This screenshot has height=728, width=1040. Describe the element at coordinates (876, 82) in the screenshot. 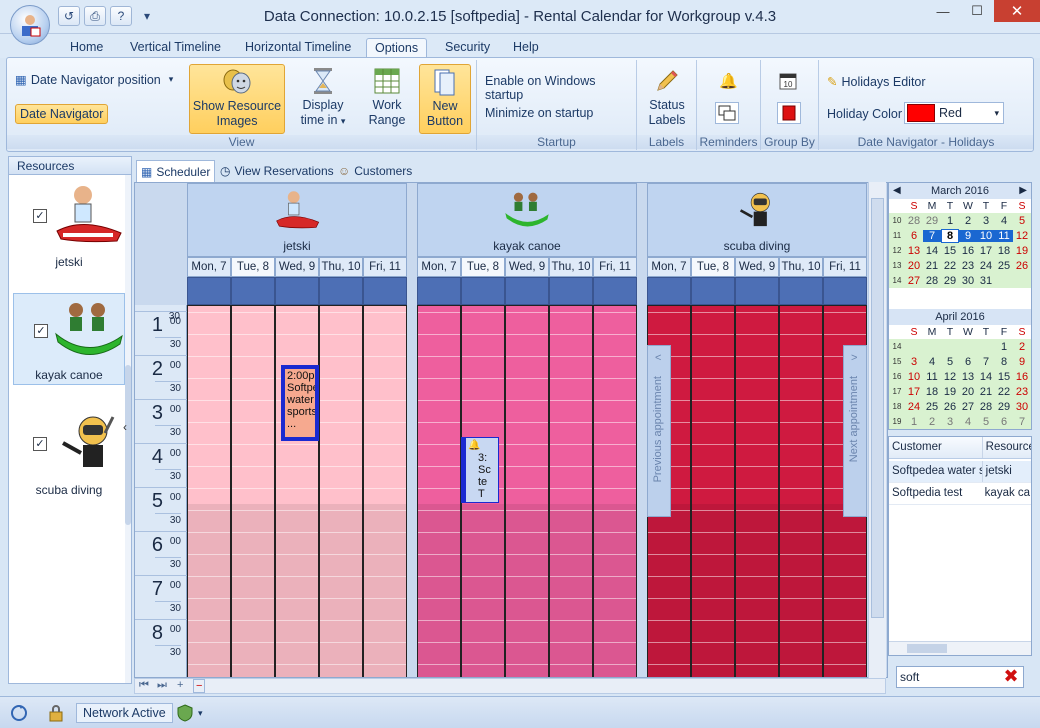

I see `holidays-editor-button: ✎ Holidays Editor` at that location.